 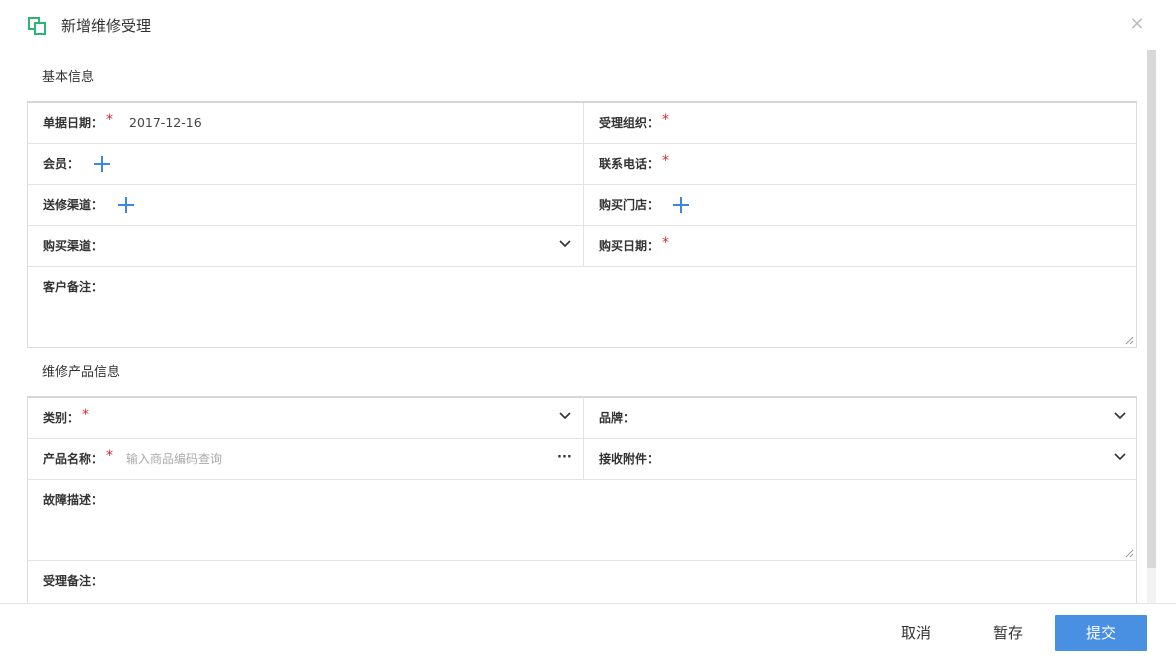 What do you see at coordinates (629, 205) in the screenshot?
I see `field-label: 购买门店：` at bounding box center [629, 205].